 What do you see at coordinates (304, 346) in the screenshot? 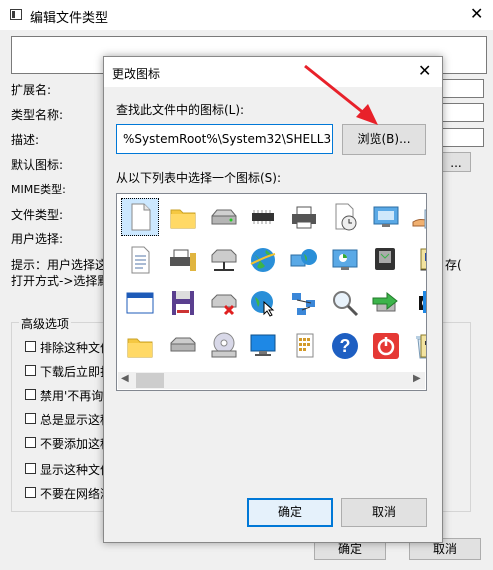
I see `document-grid-icon` at bounding box center [304, 346].